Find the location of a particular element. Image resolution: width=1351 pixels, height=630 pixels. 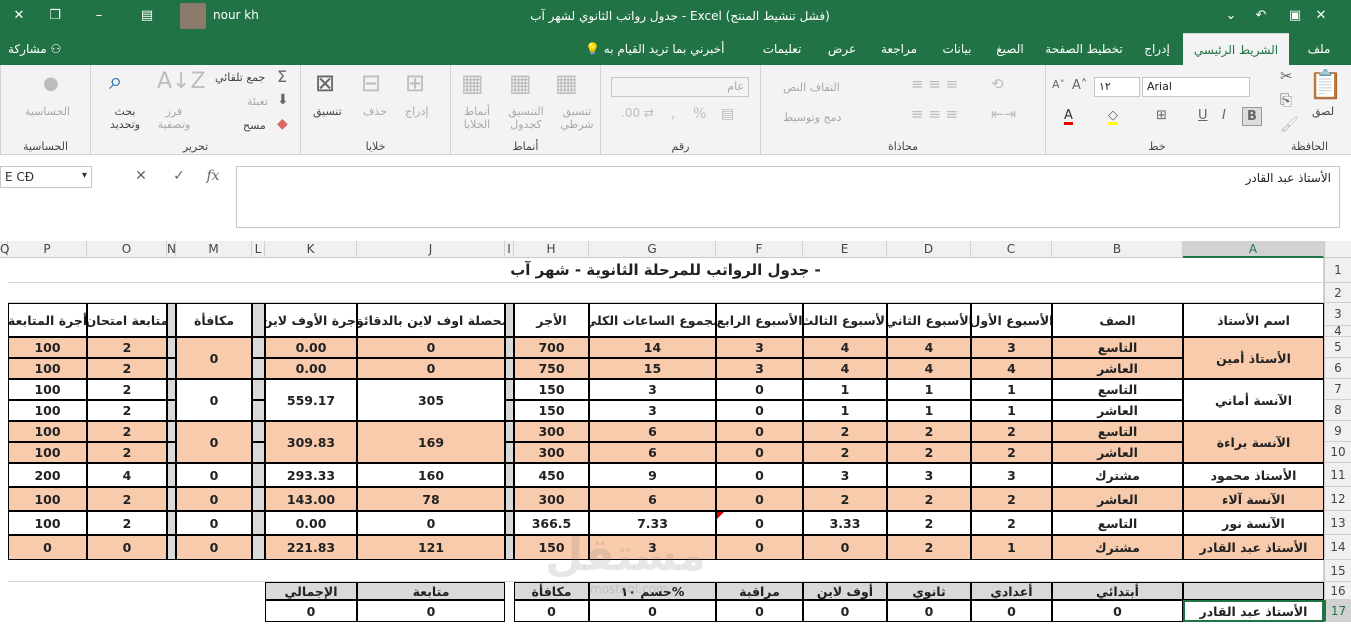

font-name-select: Arial is located at coordinates (1196, 87).